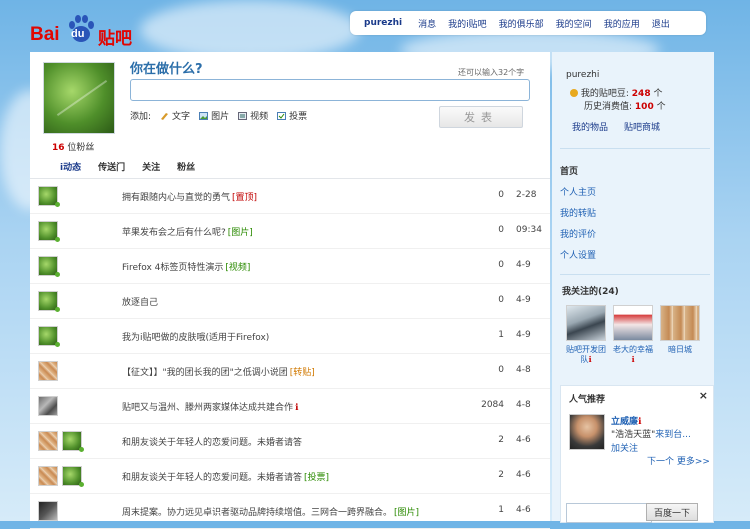 Image resolution: width=750 pixels, height=529 pixels. Describe the element at coordinates (316, 478) in the screenshot. I see `feed-tag: [投票]` at that location.